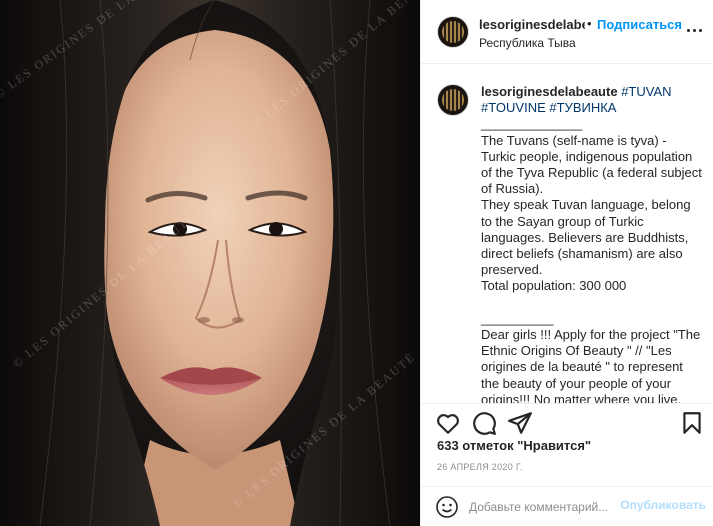  I want to click on share-icon, so click(520, 423).